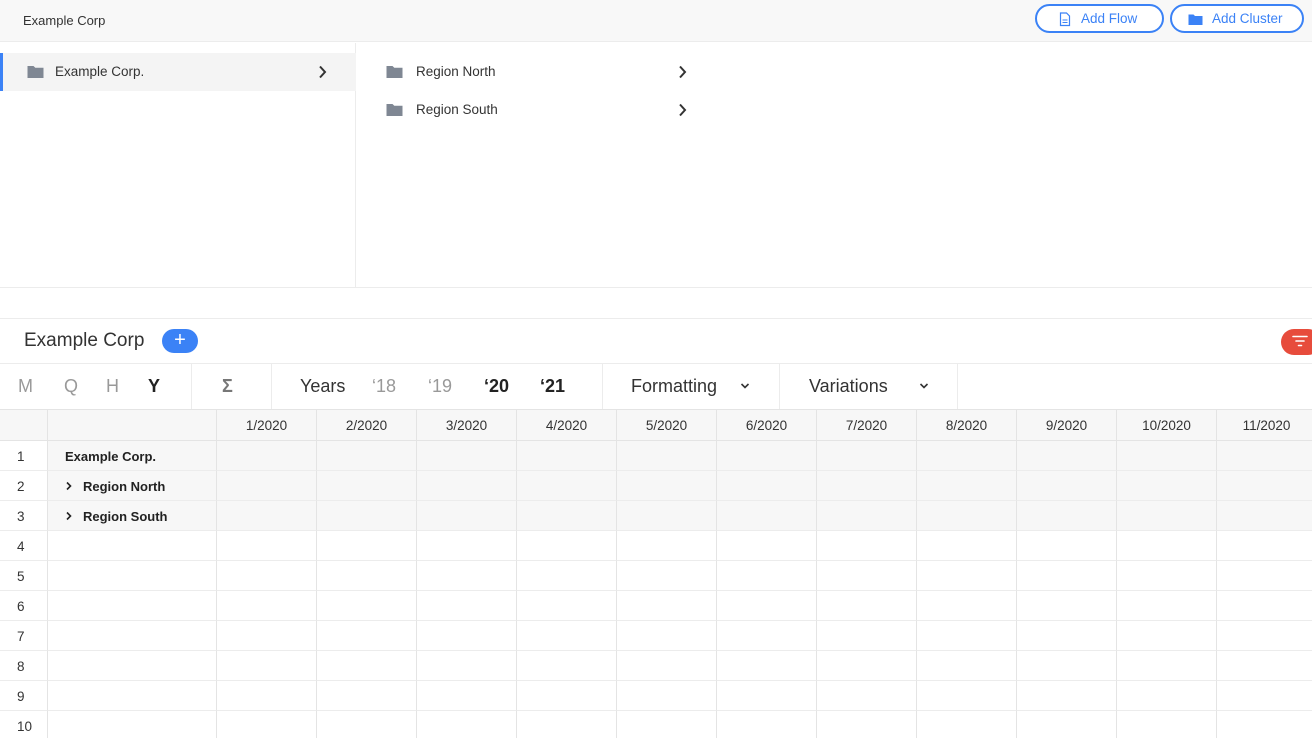  What do you see at coordinates (71, 386) in the screenshot?
I see `granularity-quarter: Q` at bounding box center [71, 386].